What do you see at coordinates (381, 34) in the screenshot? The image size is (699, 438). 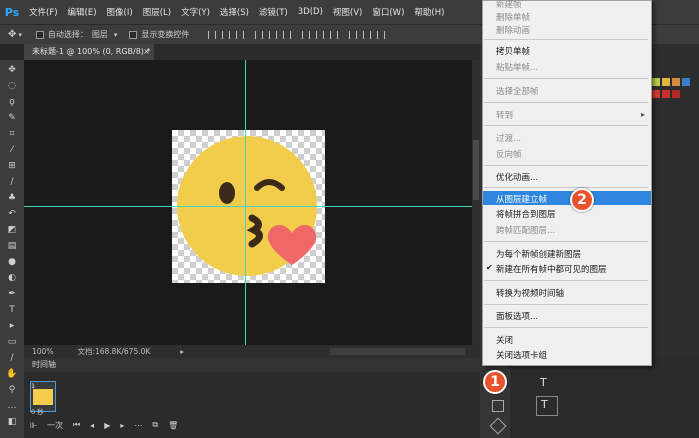 I see `distribute-right-icon` at bounding box center [381, 34].